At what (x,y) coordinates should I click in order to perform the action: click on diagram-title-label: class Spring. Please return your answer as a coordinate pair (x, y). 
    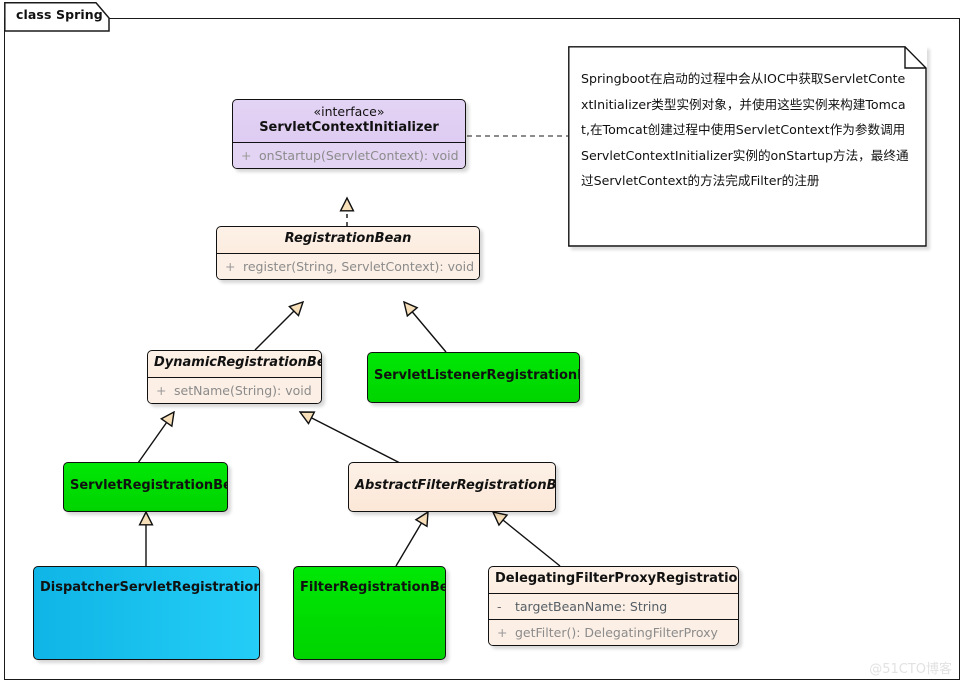
    Looking at the image, I should click on (59, 14).